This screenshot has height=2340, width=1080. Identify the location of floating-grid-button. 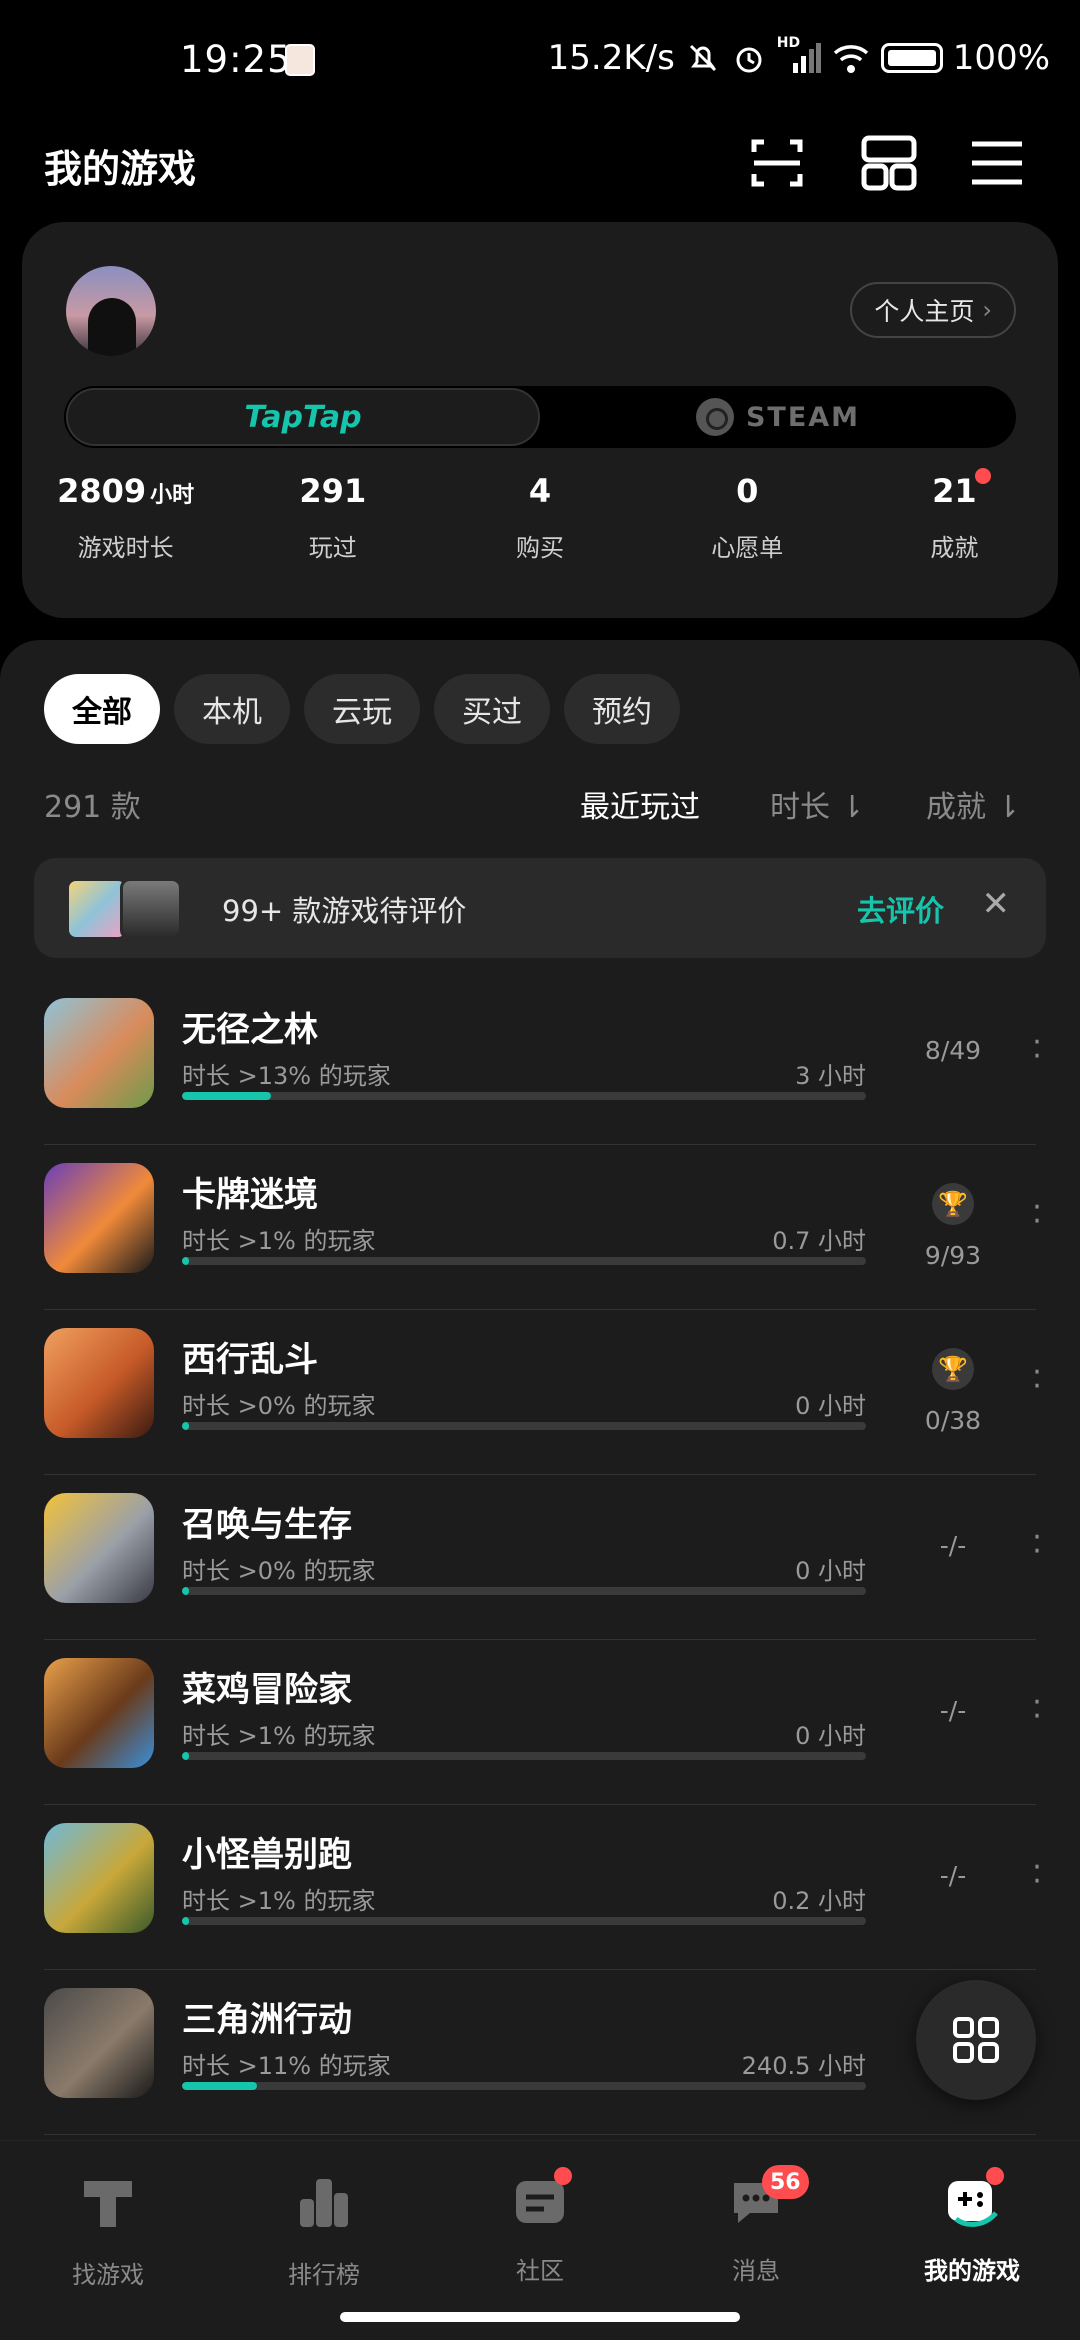
(976, 2040).